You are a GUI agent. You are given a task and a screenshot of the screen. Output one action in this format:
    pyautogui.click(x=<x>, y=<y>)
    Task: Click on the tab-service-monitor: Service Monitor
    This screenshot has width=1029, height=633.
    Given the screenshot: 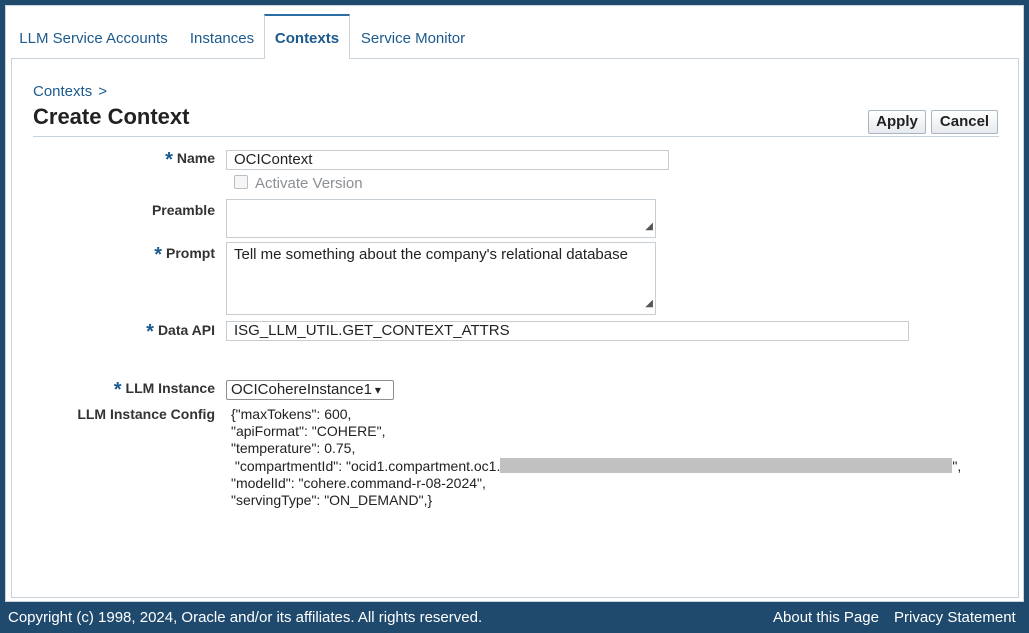 What is the action you would take?
    pyautogui.click(x=413, y=36)
    